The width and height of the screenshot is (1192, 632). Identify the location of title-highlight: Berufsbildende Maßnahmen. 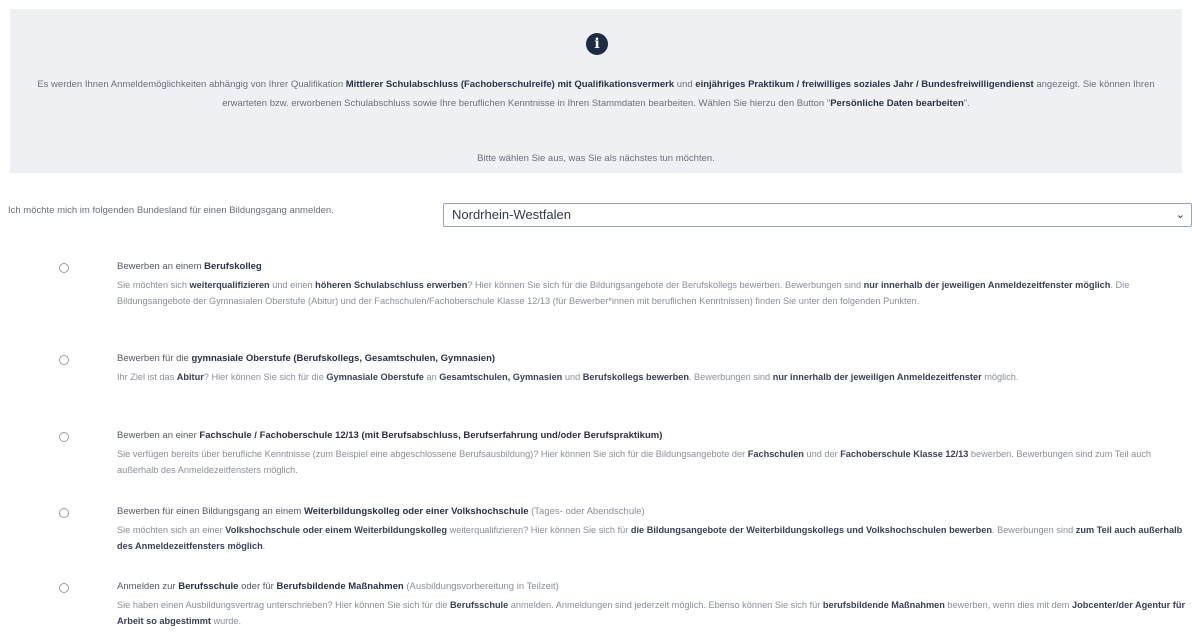
(340, 586).